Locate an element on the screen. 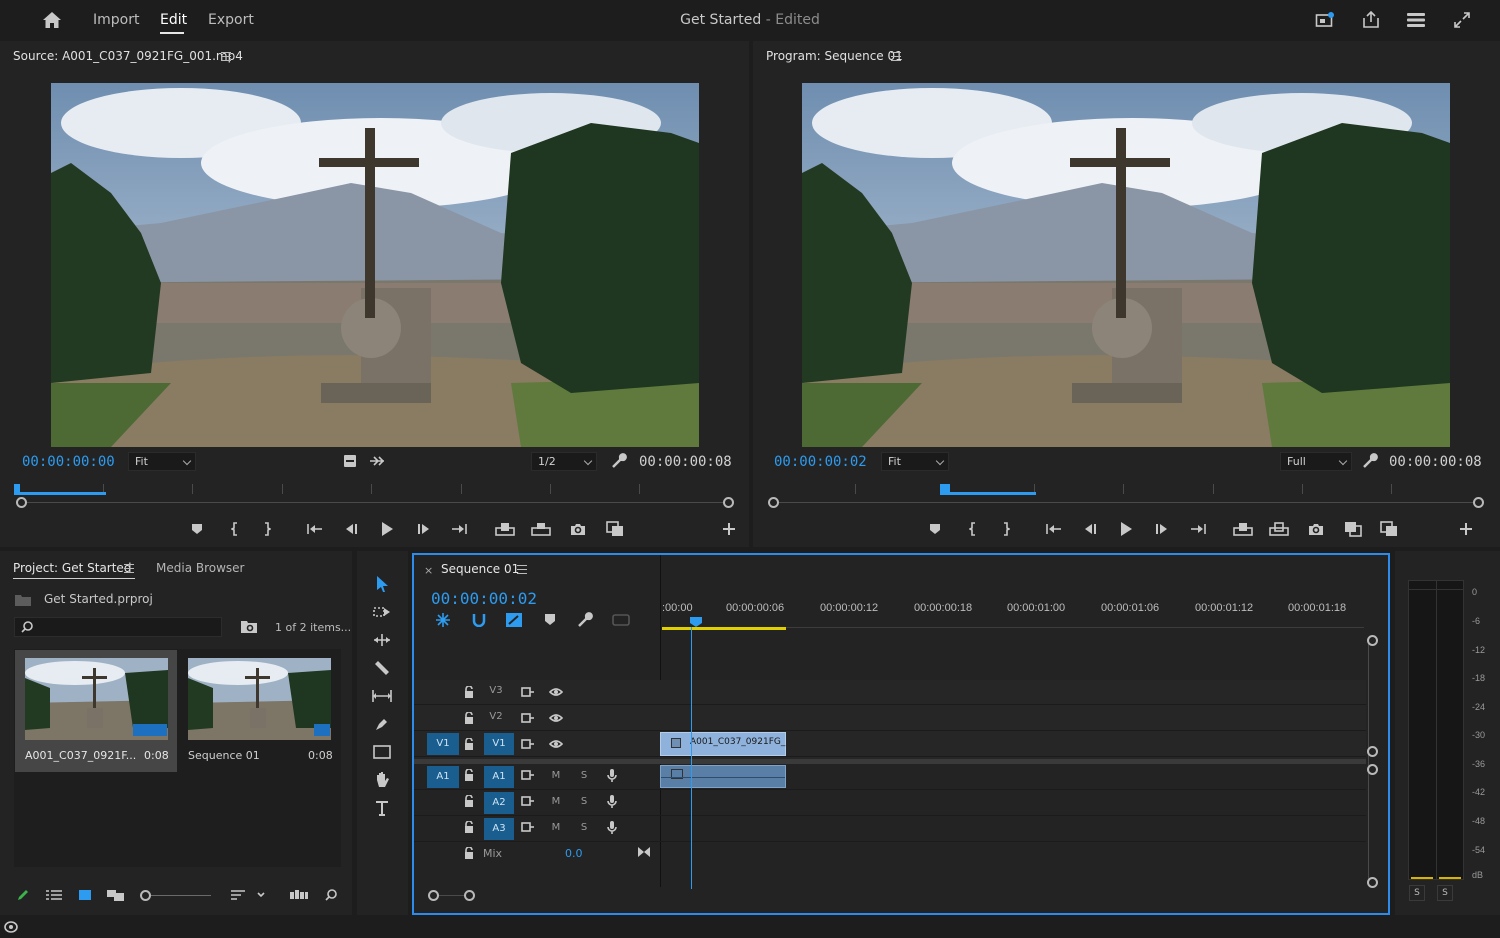  v-scroll-handle-top is located at coordinates (1372, 640).